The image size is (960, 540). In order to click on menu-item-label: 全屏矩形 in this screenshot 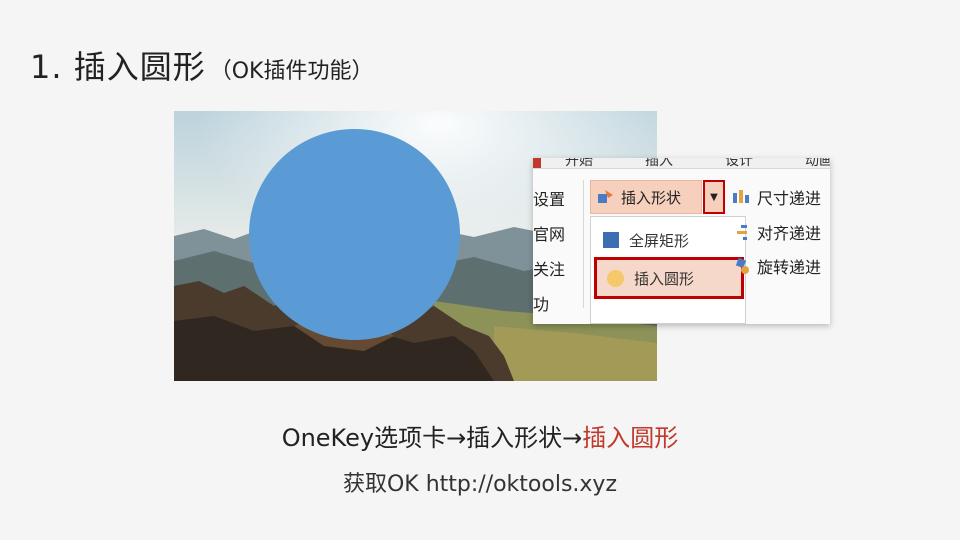, I will do `click(659, 240)`.